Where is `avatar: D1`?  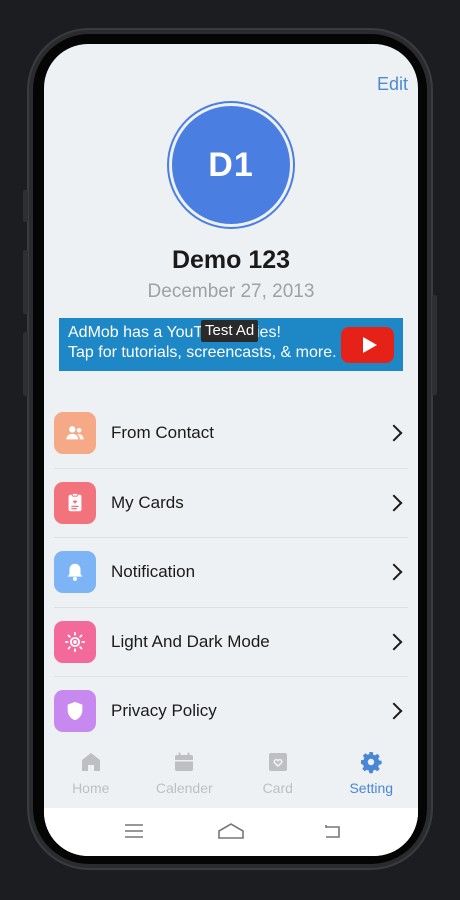 avatar: D1 is located at coordinates (231, 165).